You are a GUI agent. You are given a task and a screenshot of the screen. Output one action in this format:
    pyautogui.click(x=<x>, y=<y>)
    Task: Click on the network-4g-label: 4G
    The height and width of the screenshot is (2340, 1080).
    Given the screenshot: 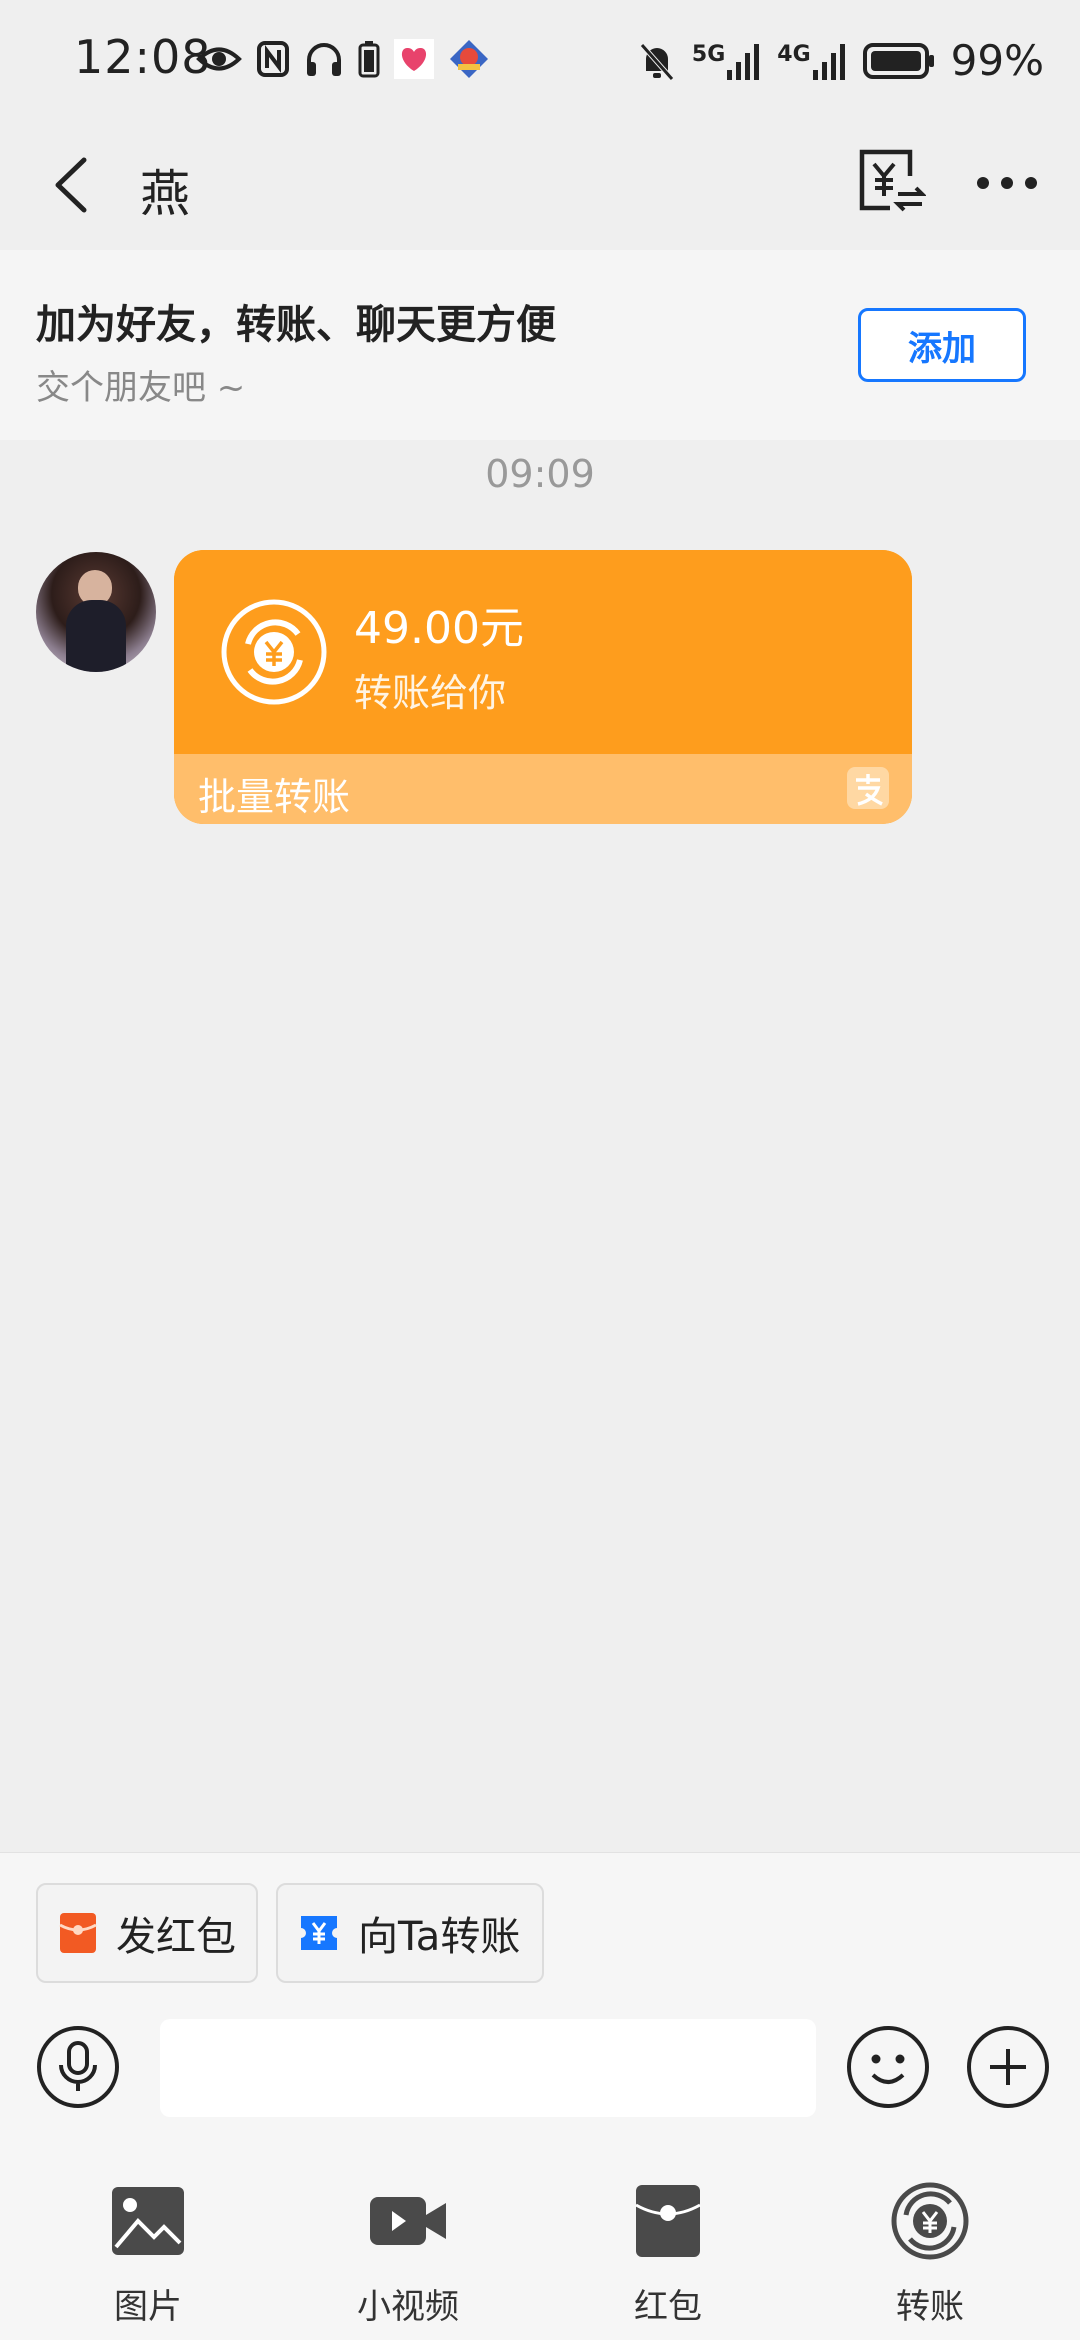 What is the action you would take?
    pyautogui.click(x=794, y=54)
    